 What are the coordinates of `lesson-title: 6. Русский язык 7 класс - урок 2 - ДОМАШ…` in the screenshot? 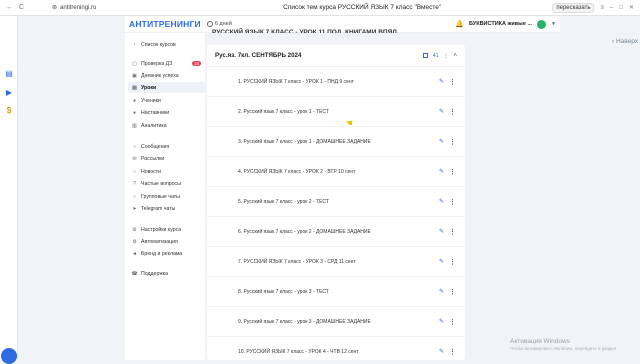 It's located at (304, 232).